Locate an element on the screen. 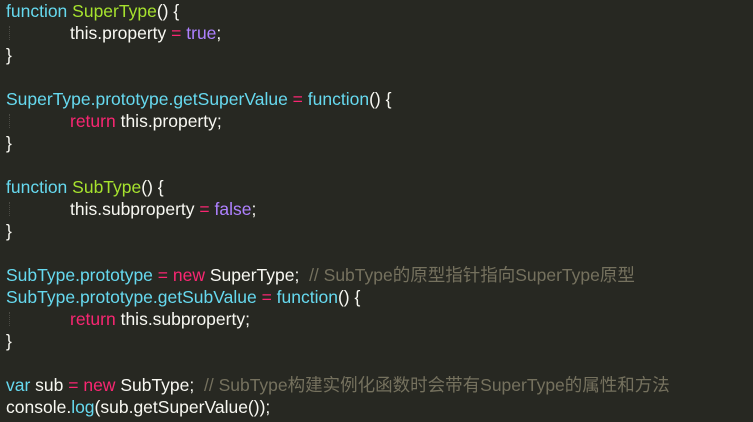 The height and width of the screenshot is (422, 753). code-line-7: } is located at coordinates (9, 143).